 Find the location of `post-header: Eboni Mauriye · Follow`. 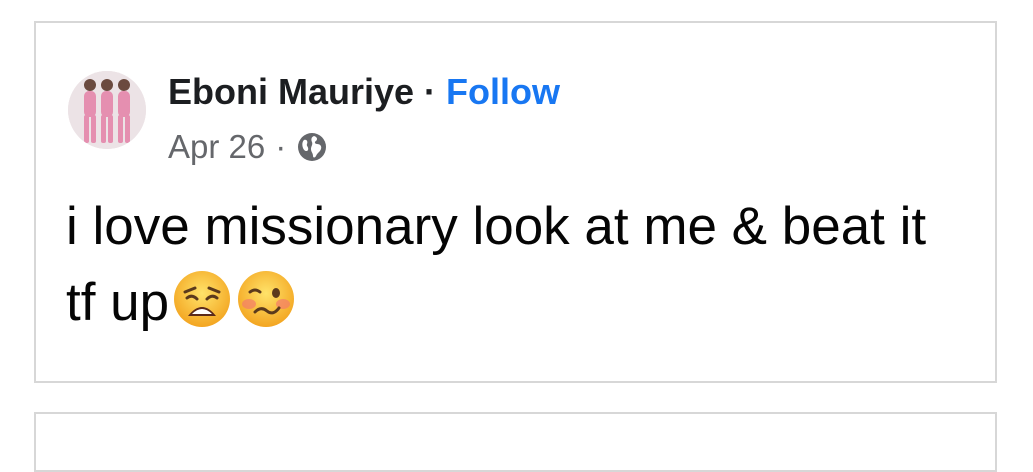

post-header: Eboni Mauriye · Follow is located at coordinates (364, 92).